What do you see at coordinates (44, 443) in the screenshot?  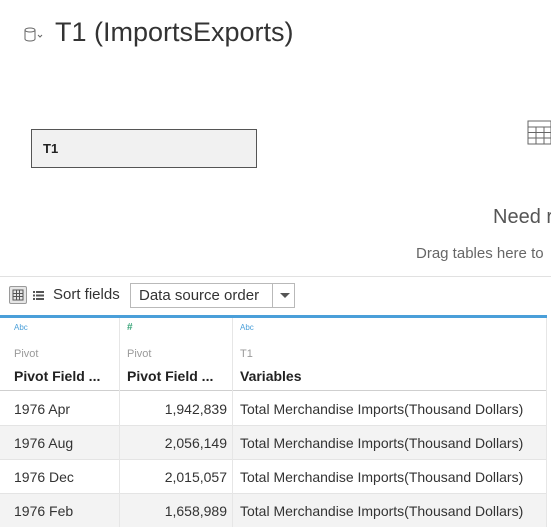 I see `table-cell: 1976 Aug` at bounding box center [44, 443].